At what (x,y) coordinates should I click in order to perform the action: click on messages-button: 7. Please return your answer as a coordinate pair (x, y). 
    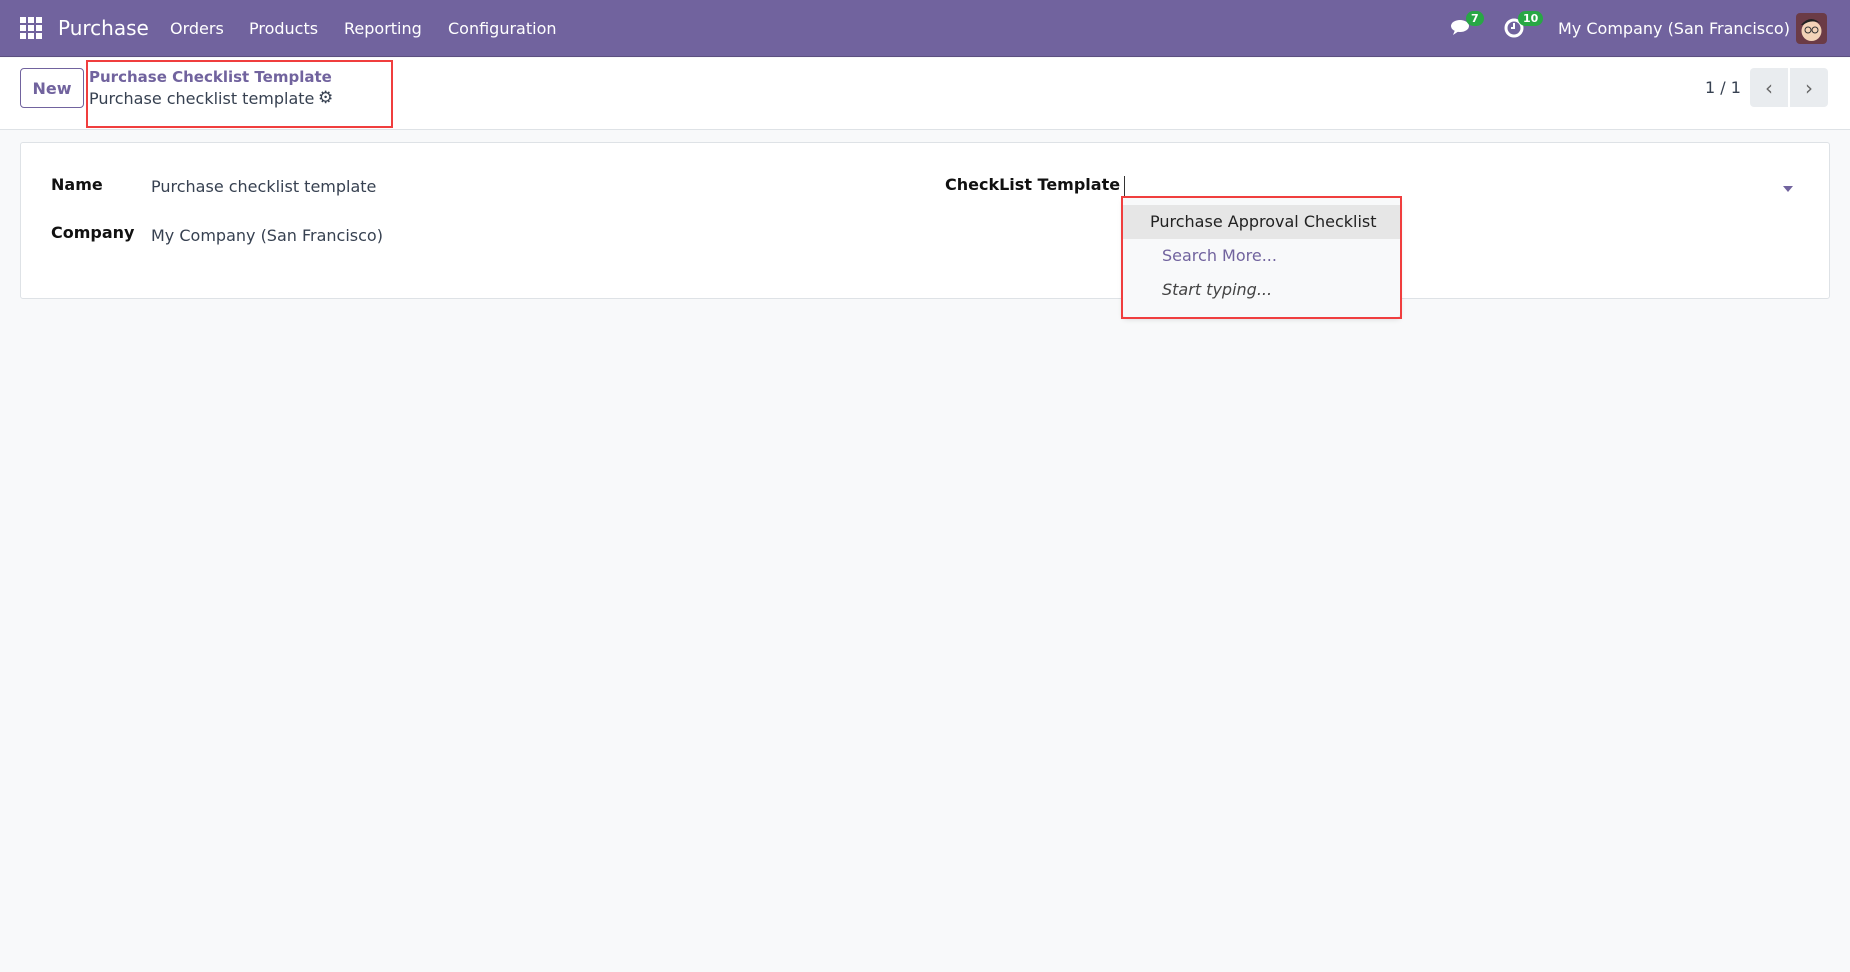
    Looking at the image, I should click on (1467, 27).